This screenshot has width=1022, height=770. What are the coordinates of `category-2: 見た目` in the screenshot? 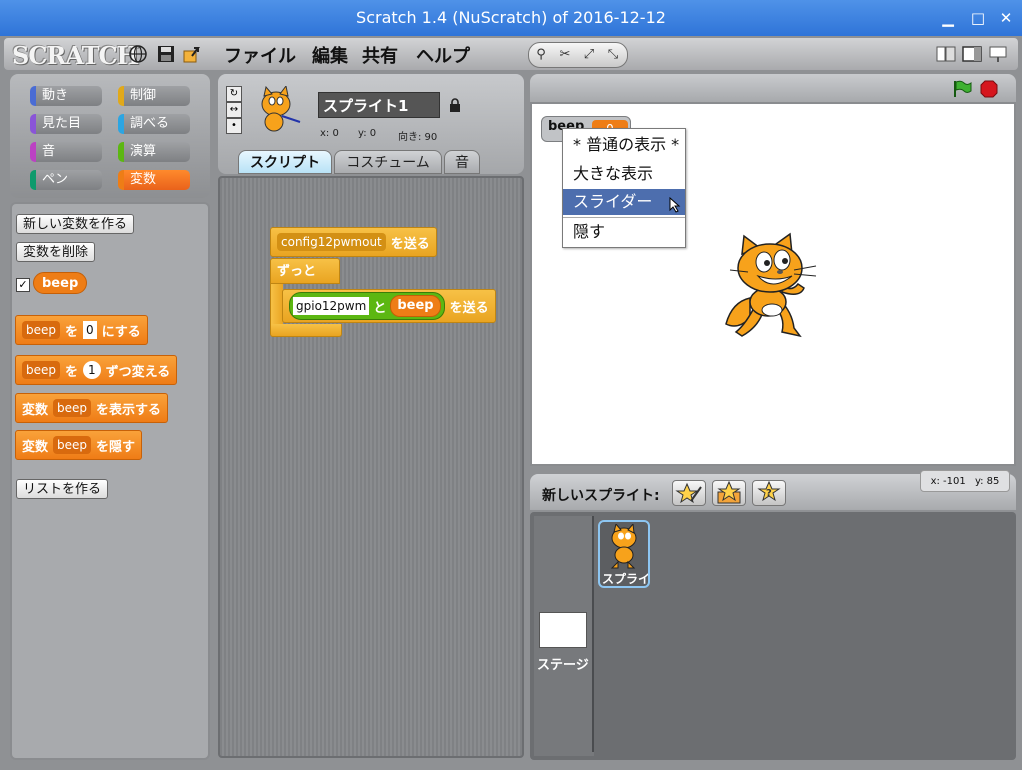 It's located at (66, 124).